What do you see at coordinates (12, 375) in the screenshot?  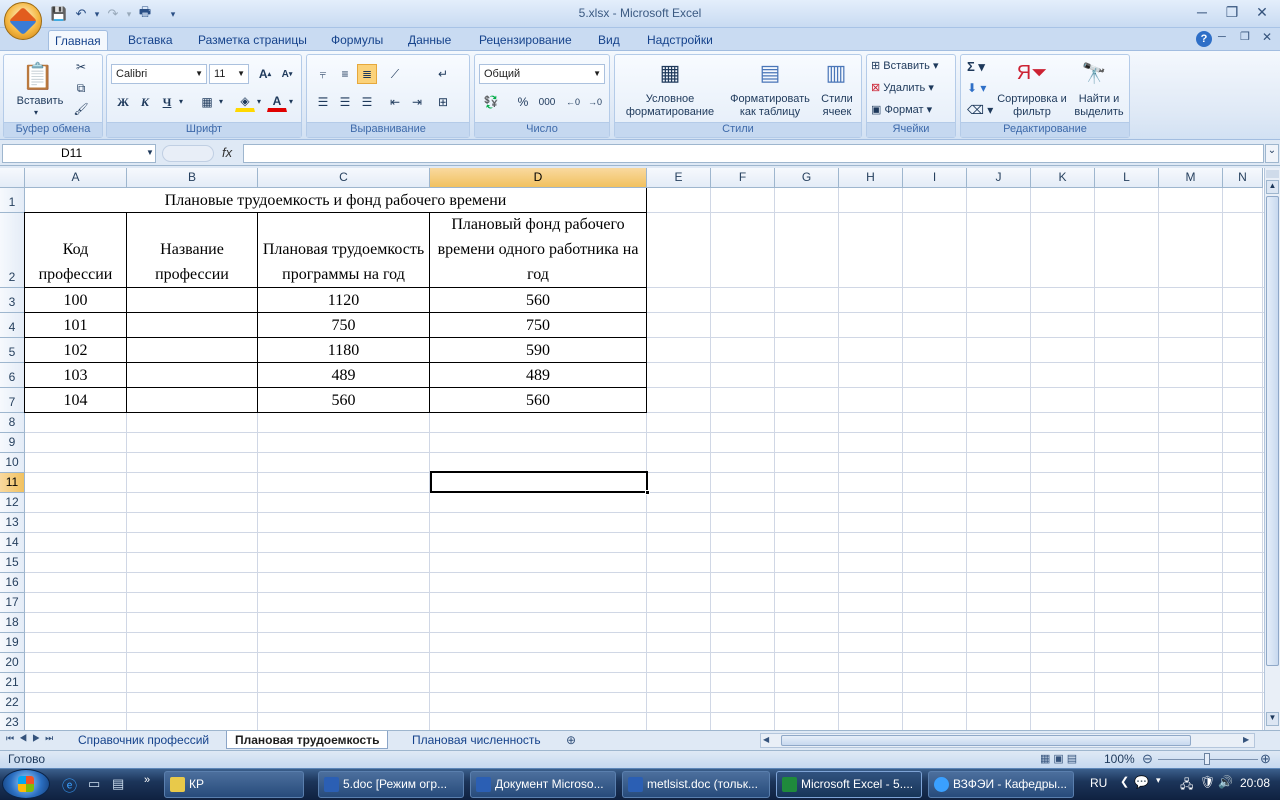 I see `row-header-6: 6` at bounding box center [12, 375].